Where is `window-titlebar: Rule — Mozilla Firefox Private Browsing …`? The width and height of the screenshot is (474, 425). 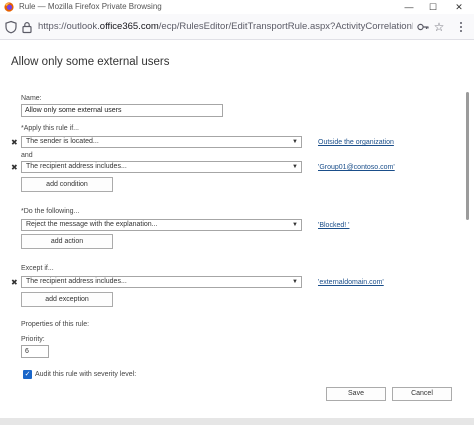
window-titlebar: Rule — Mozilla Firefox Private Browsing … is located at coordinates (237, 7).